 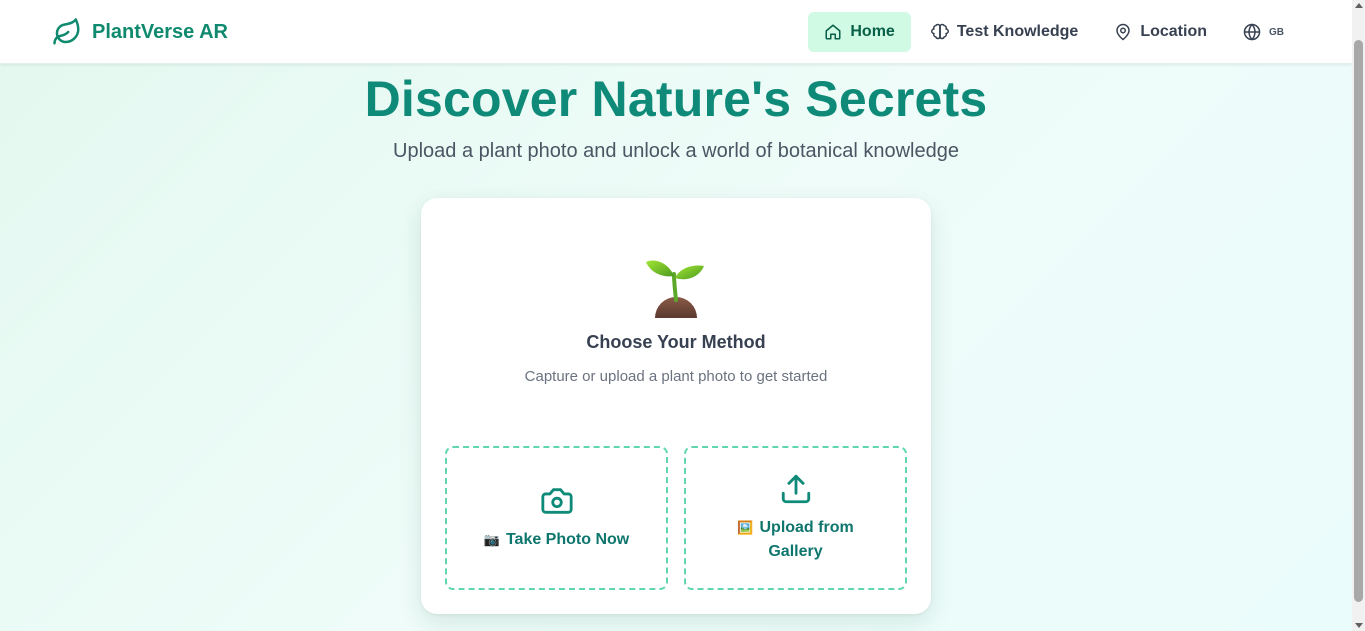 I want to click on upload-gallery-button: 🖼️ Upload from Gallery, so click(x=795, y=518).